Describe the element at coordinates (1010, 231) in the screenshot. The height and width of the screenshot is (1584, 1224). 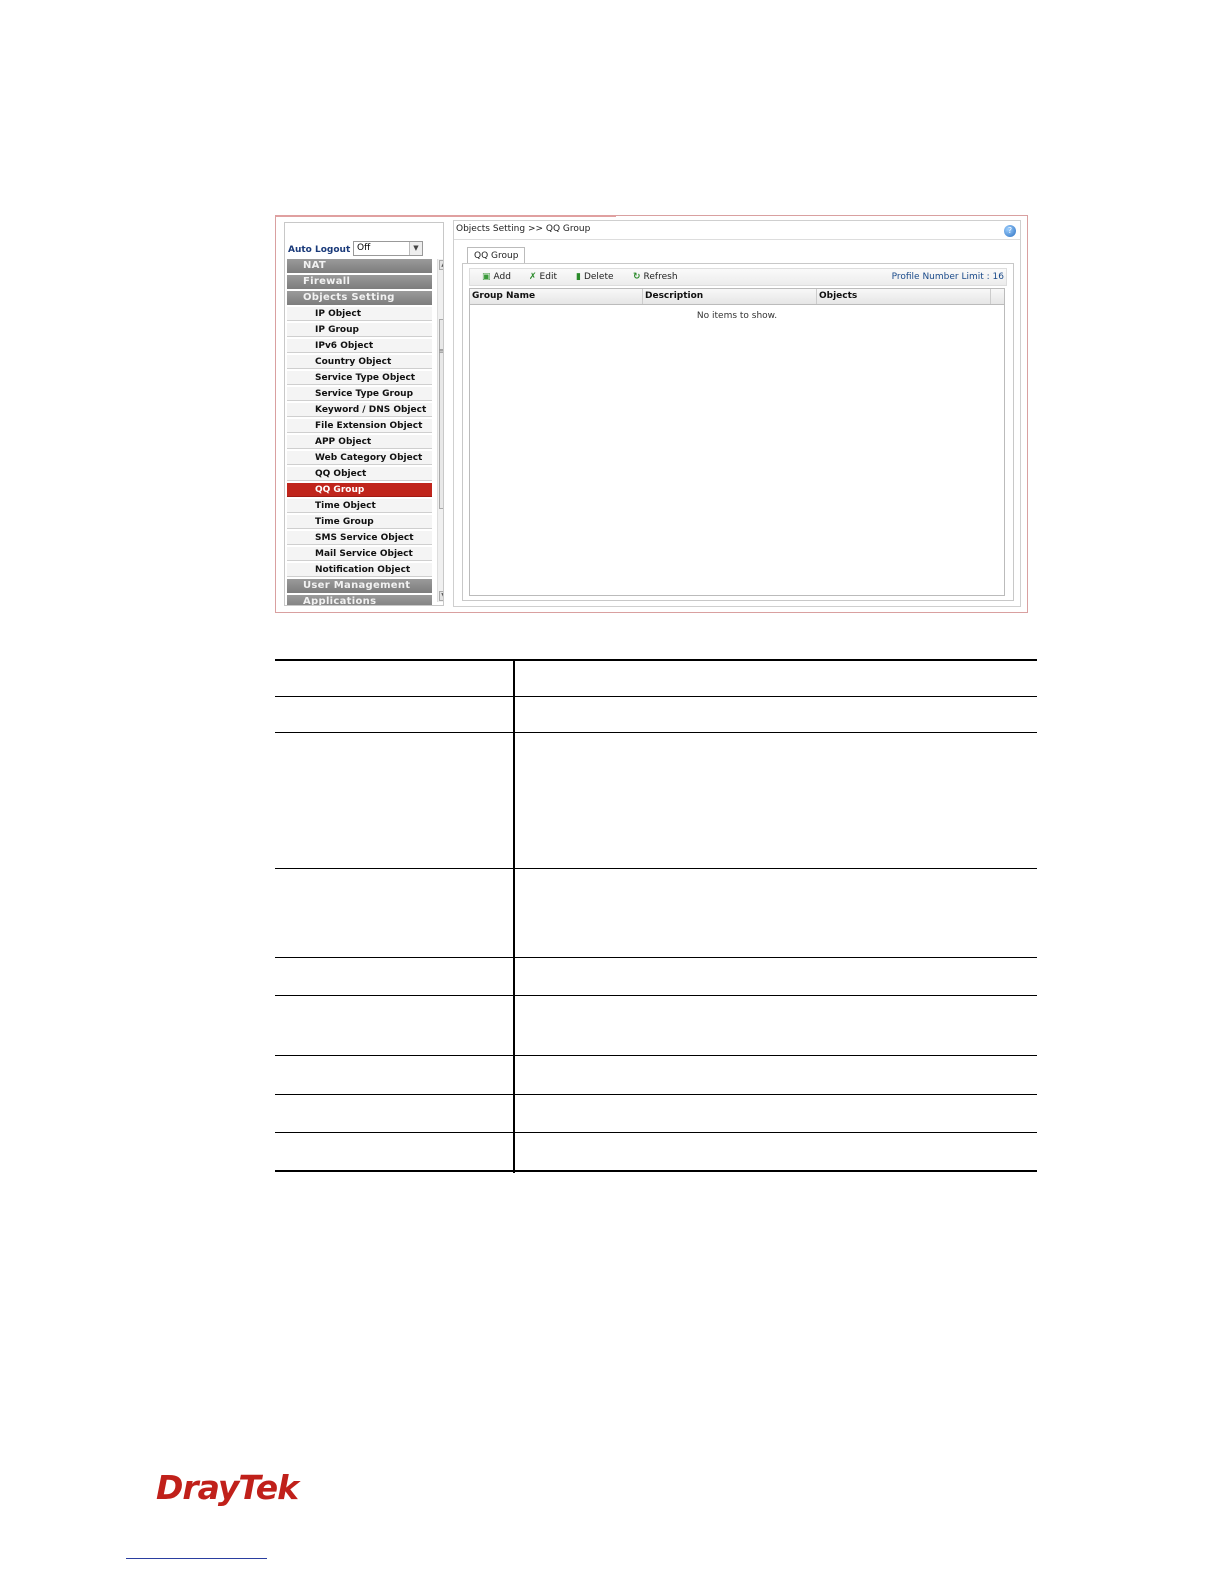
I see `help-icon: ?` at that location.